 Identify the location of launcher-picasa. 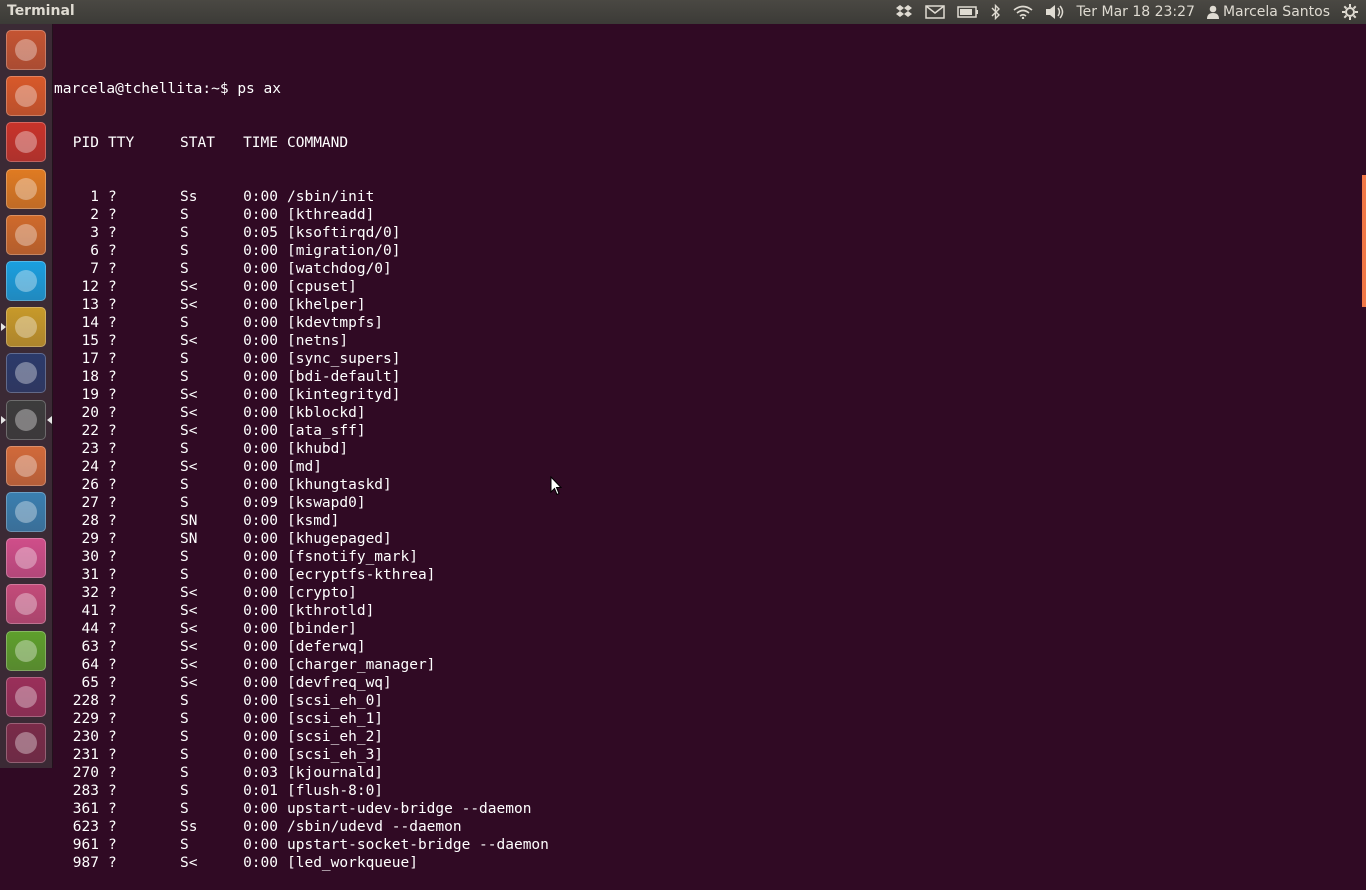
(26, 558).